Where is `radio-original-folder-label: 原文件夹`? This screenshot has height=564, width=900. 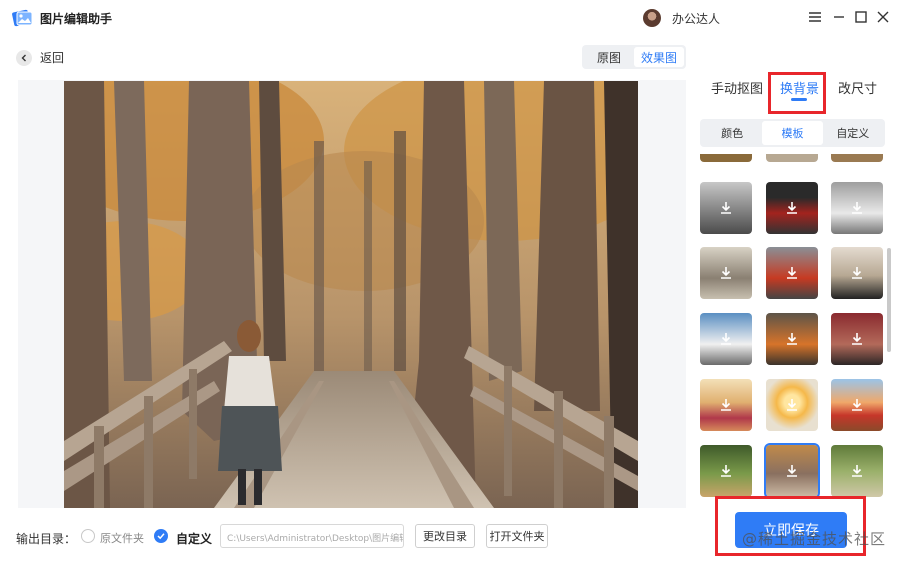
radio-original-folder-label: 原文件夹 is located at coordinates (122, 538).